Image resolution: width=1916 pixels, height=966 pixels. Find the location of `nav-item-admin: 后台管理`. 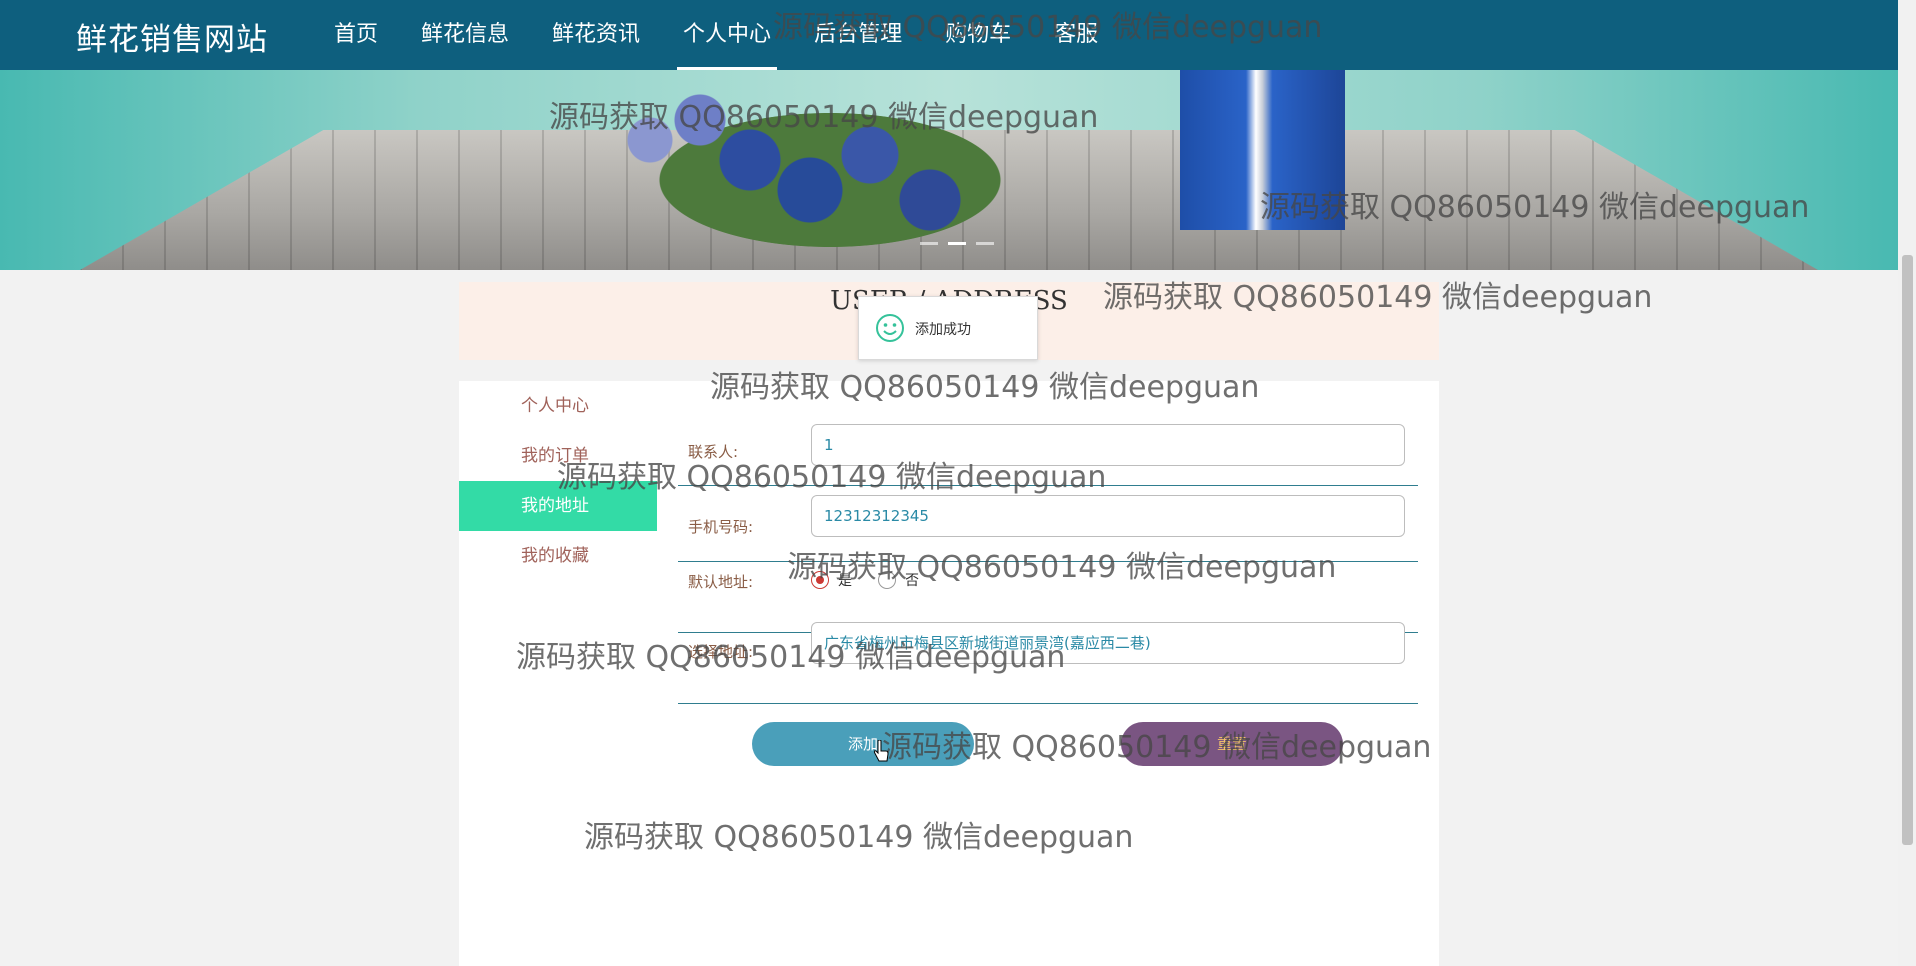

nav-item-admin: 后台管理 is located at coordinates (858, 35).